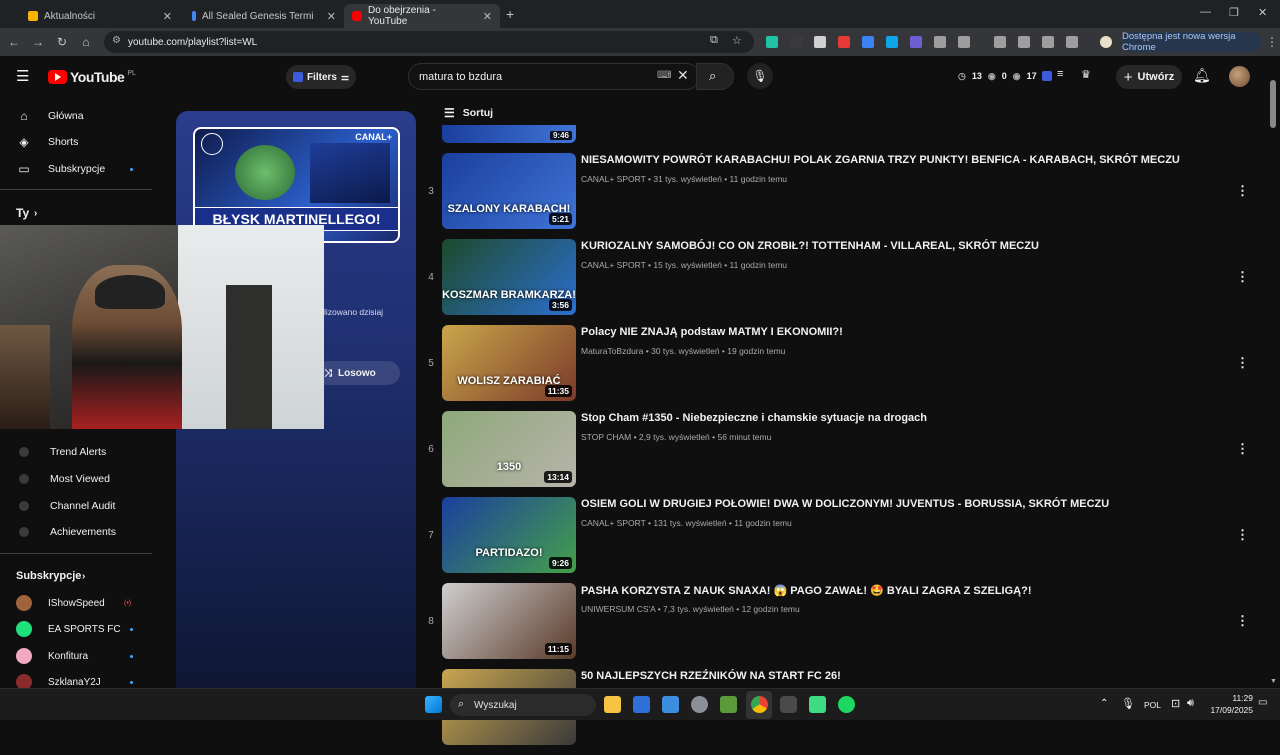 The image size is (1280, 755). Describe the element at coordinates (1060, 74) in the screenshot. I see `list-icon: ≡` at that location.